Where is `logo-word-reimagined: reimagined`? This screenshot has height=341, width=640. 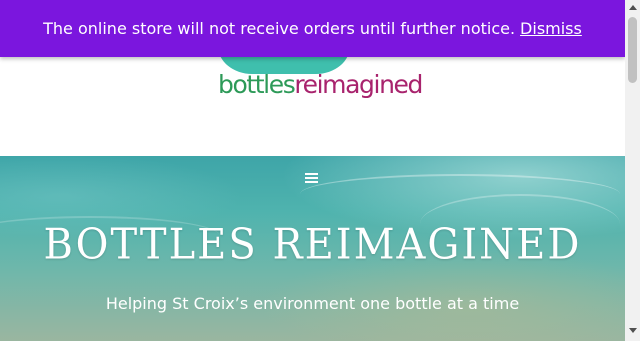 logo-word-reimagined: reimagined is located at coordinates (358, 84).